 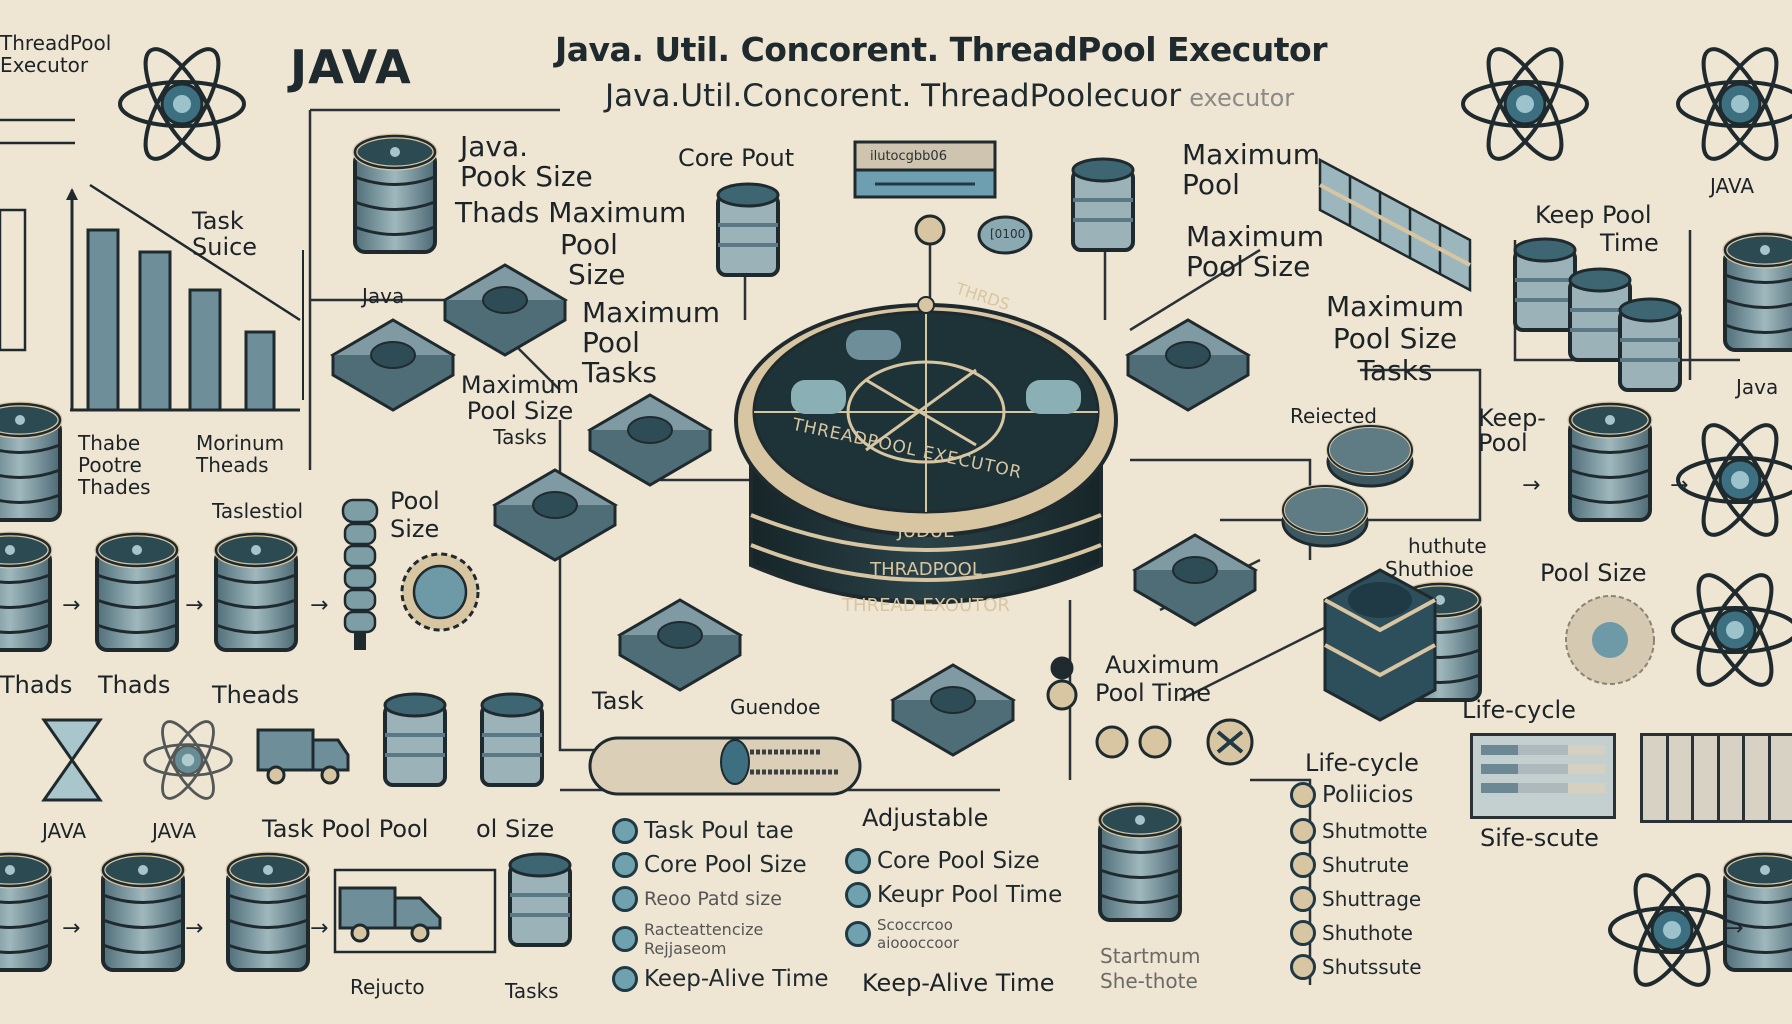 I want to click on label-lifecycle-mid: Life-cycle, so click(x=1362, y=763).